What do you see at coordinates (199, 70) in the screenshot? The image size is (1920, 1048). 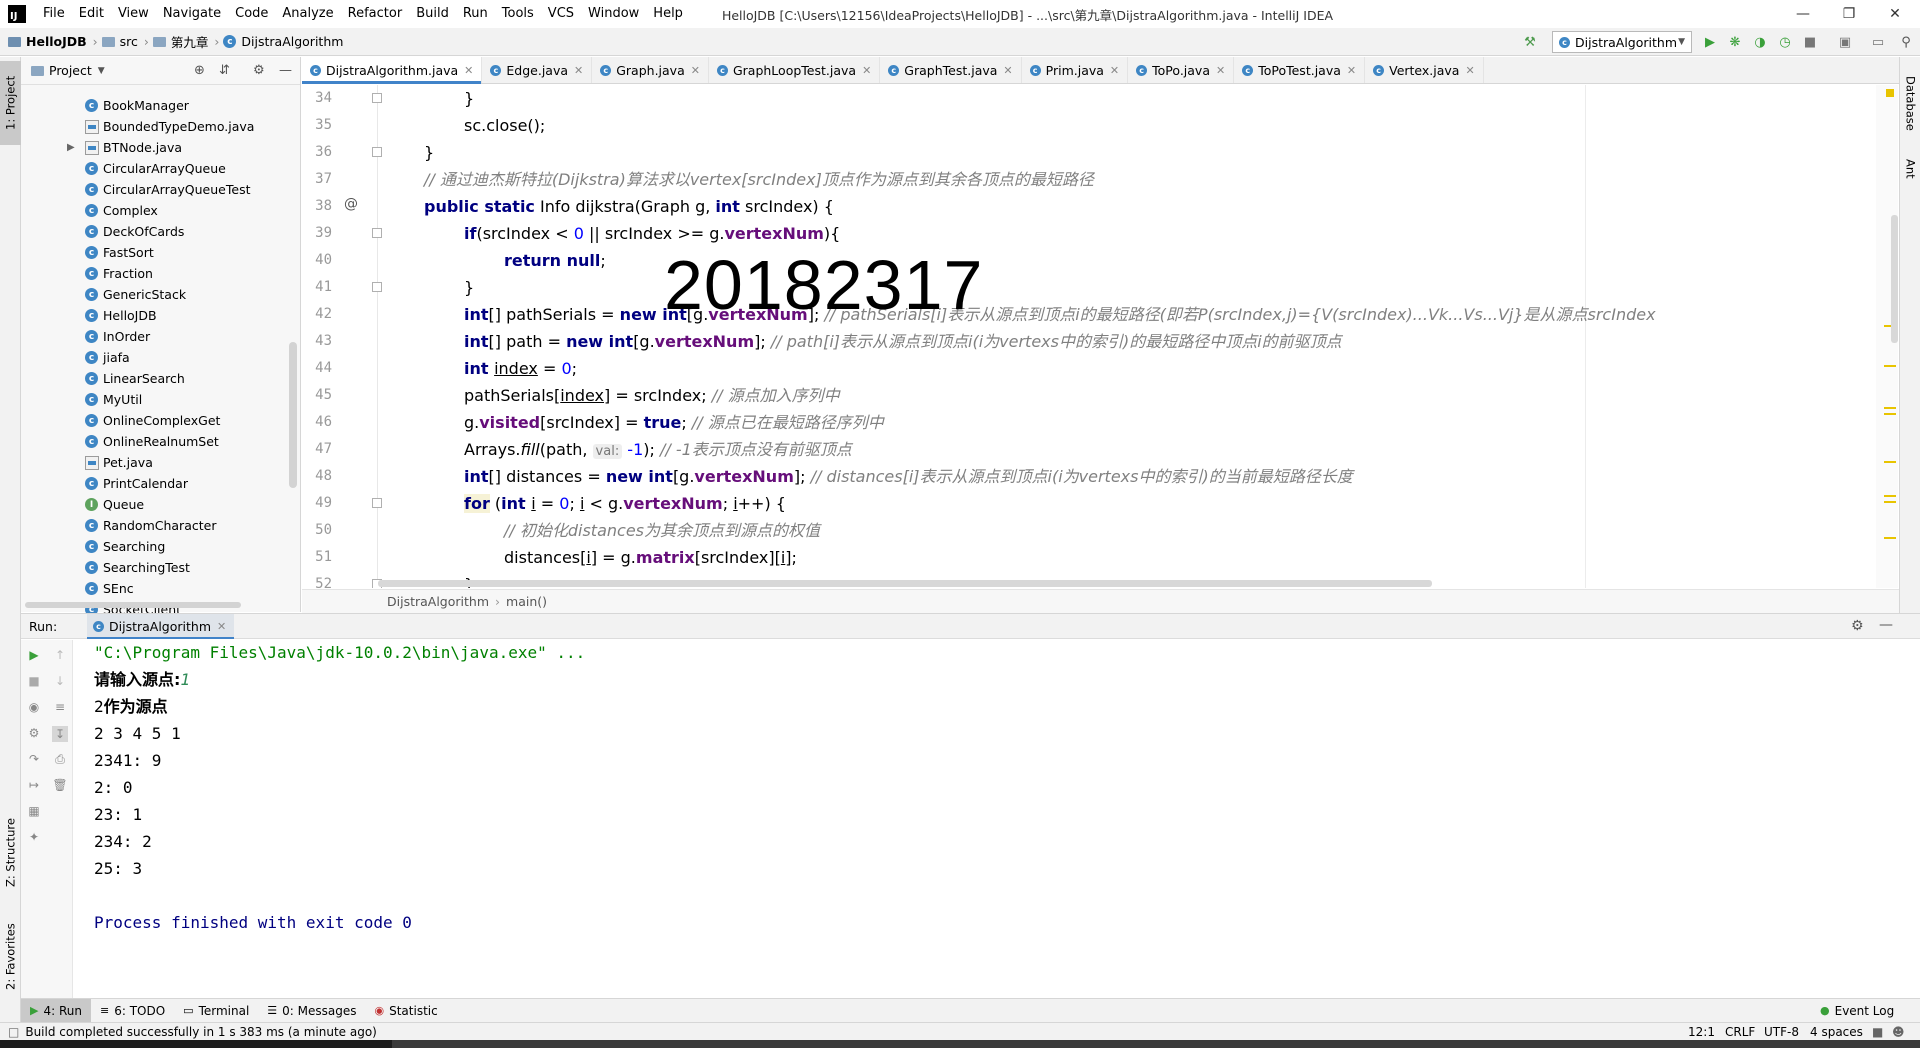 I see `locate-icon: ⊕` at bounding box center [199, 70].